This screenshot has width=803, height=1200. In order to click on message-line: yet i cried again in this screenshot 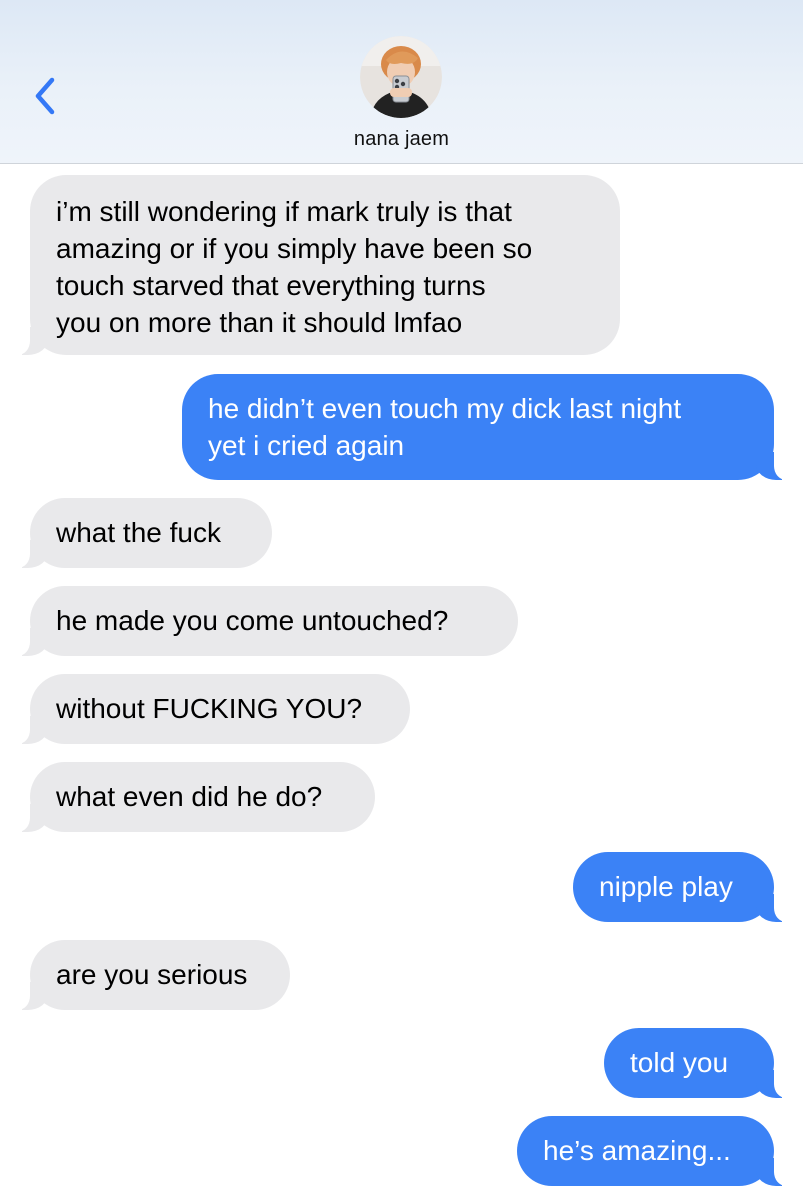, I will do `click(306, 445)`.